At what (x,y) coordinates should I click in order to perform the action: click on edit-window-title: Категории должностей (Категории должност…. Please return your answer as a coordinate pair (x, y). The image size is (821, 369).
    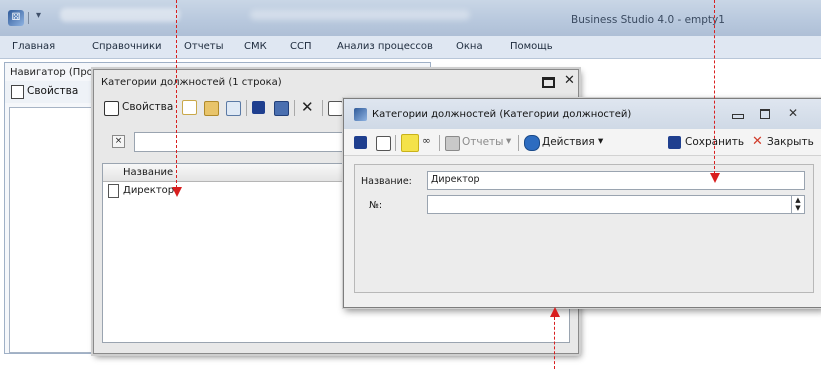
    Looking at the image, I should click on (502, 114).